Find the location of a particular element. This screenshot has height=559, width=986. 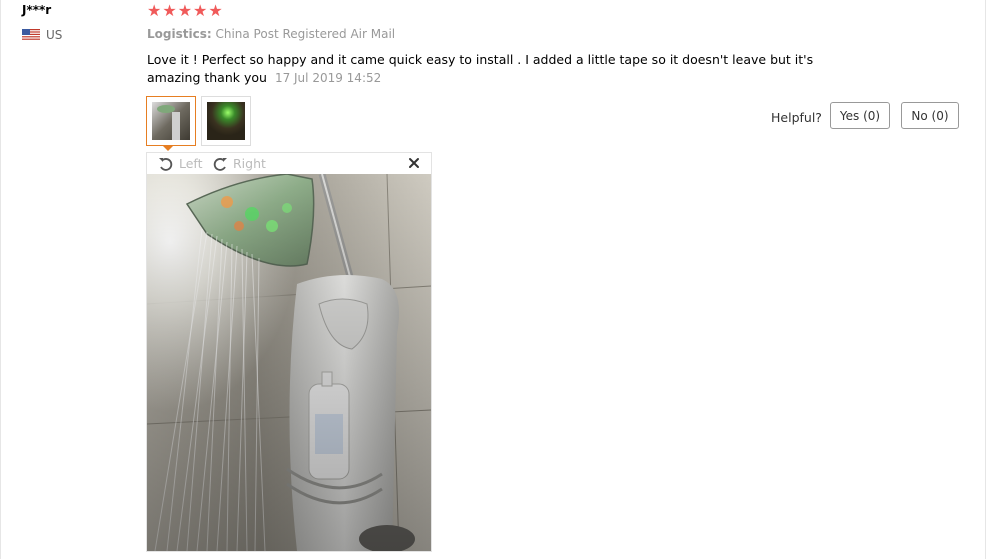

us-flag-icon is located at coordinates (31, 35).